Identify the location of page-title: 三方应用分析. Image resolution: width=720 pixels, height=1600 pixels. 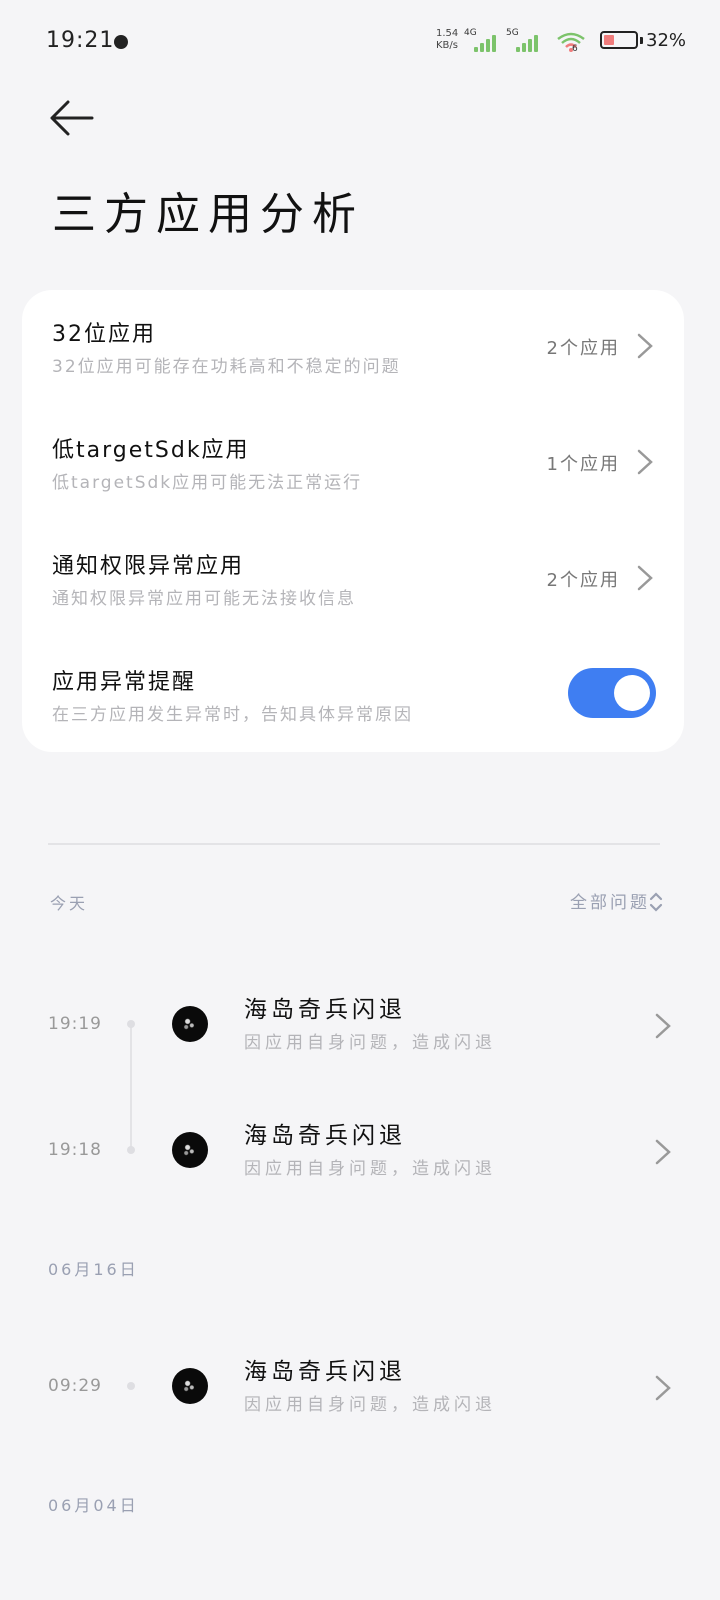
(208, 214).